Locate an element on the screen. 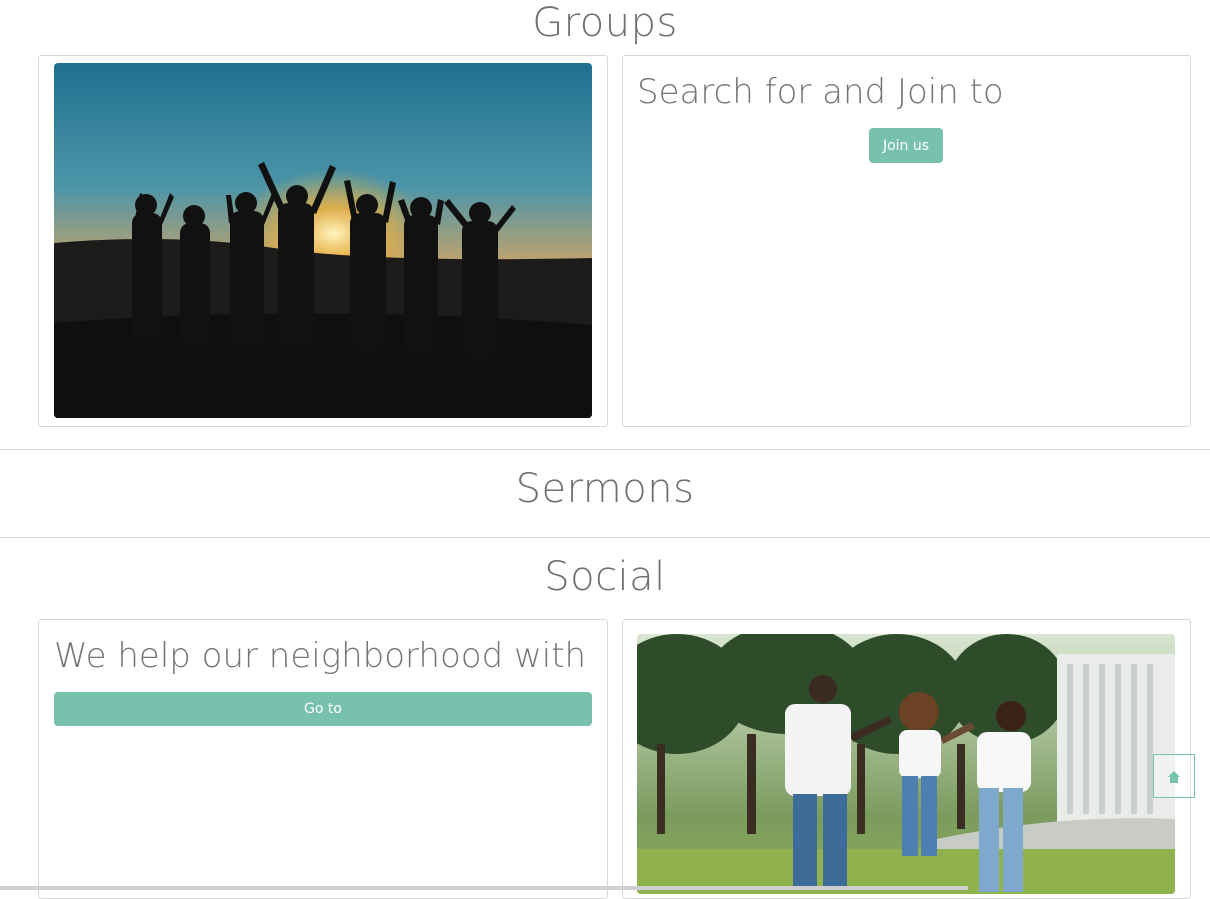 The width and height of the screenshot is (1210, 899). social-photo is located at coordinates (906, 764).